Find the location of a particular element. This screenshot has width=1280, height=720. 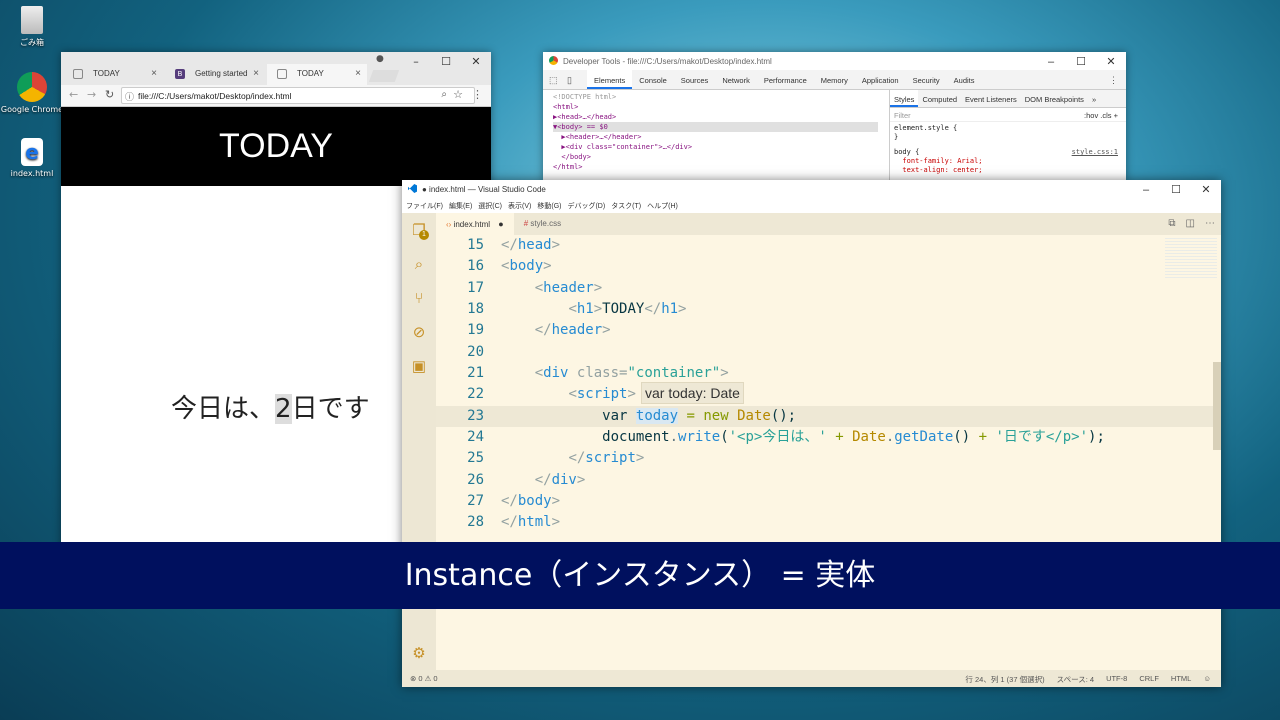

chrome-tab-active: TODAY × is located at coordinates (317, 74).